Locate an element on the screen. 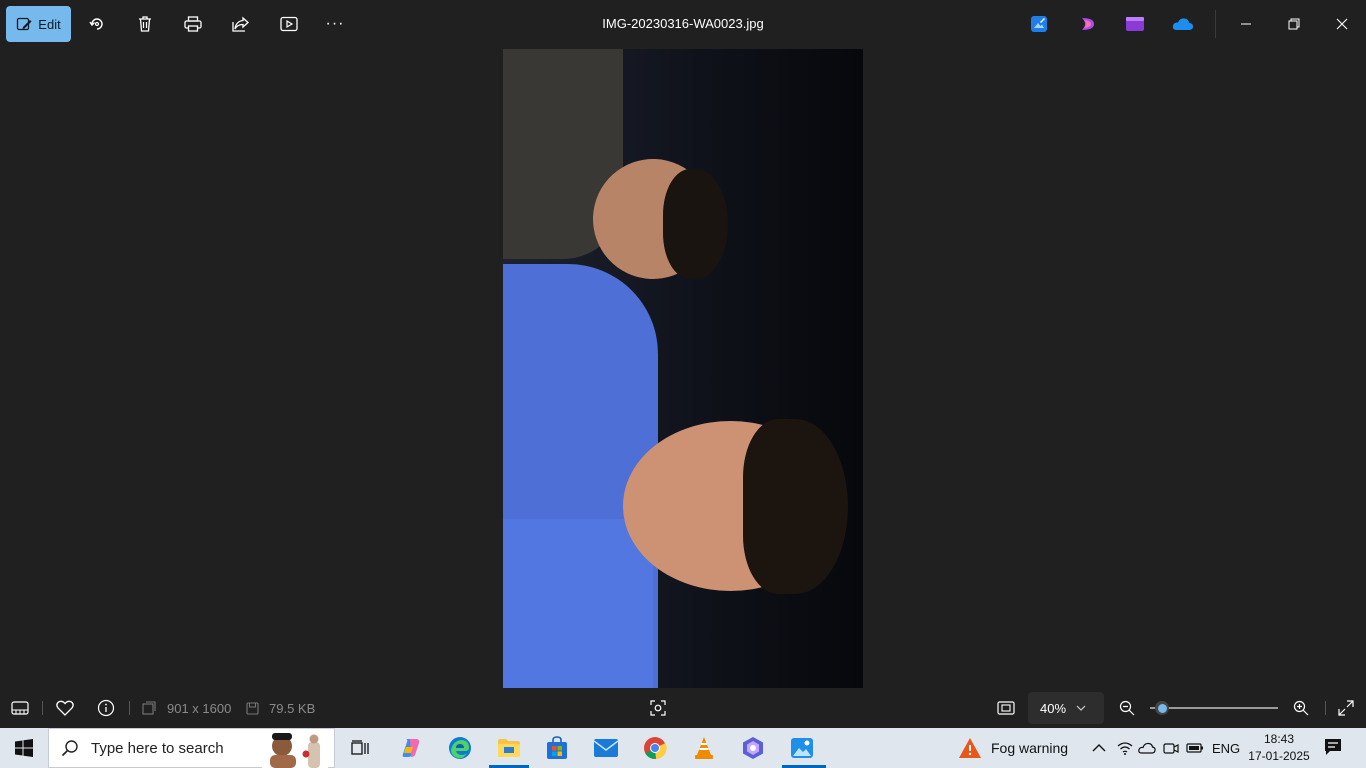  folder-icon is located at coordinates (509, 748).